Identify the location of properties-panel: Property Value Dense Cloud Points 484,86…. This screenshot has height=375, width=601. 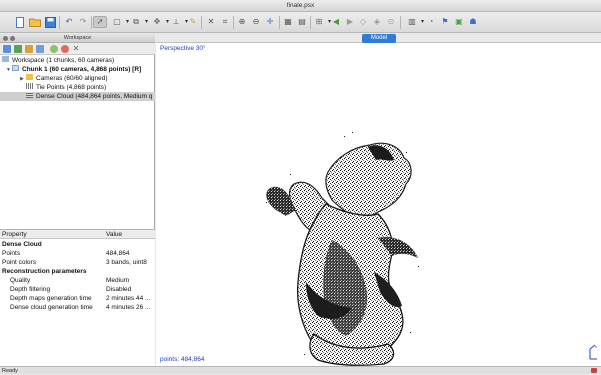
(77, 297).